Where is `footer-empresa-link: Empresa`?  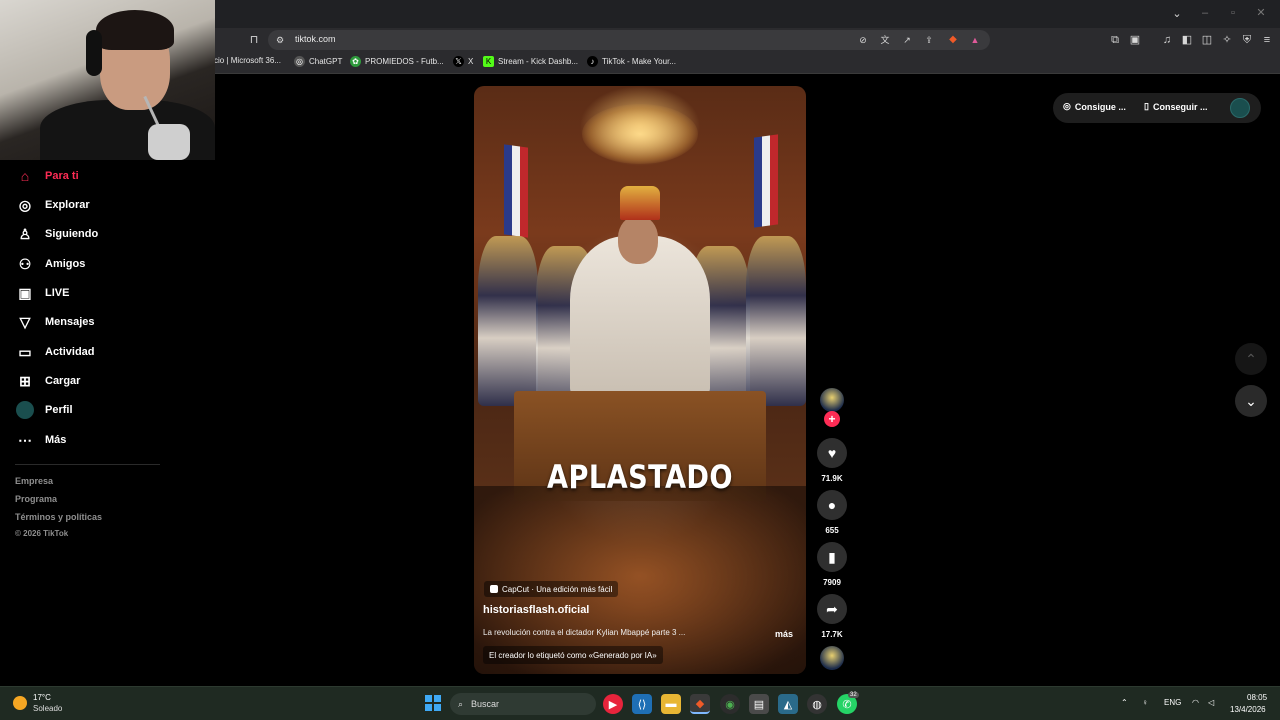
footer-empresa-link: Empresa is located at coordinates (34, 481).